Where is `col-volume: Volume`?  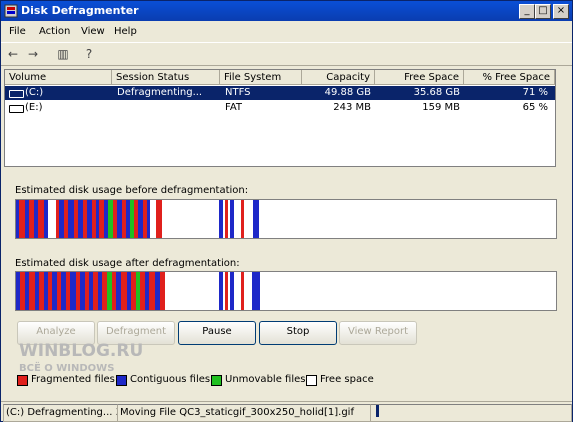 col-volume: Volume is located at coordinates (58, 77).